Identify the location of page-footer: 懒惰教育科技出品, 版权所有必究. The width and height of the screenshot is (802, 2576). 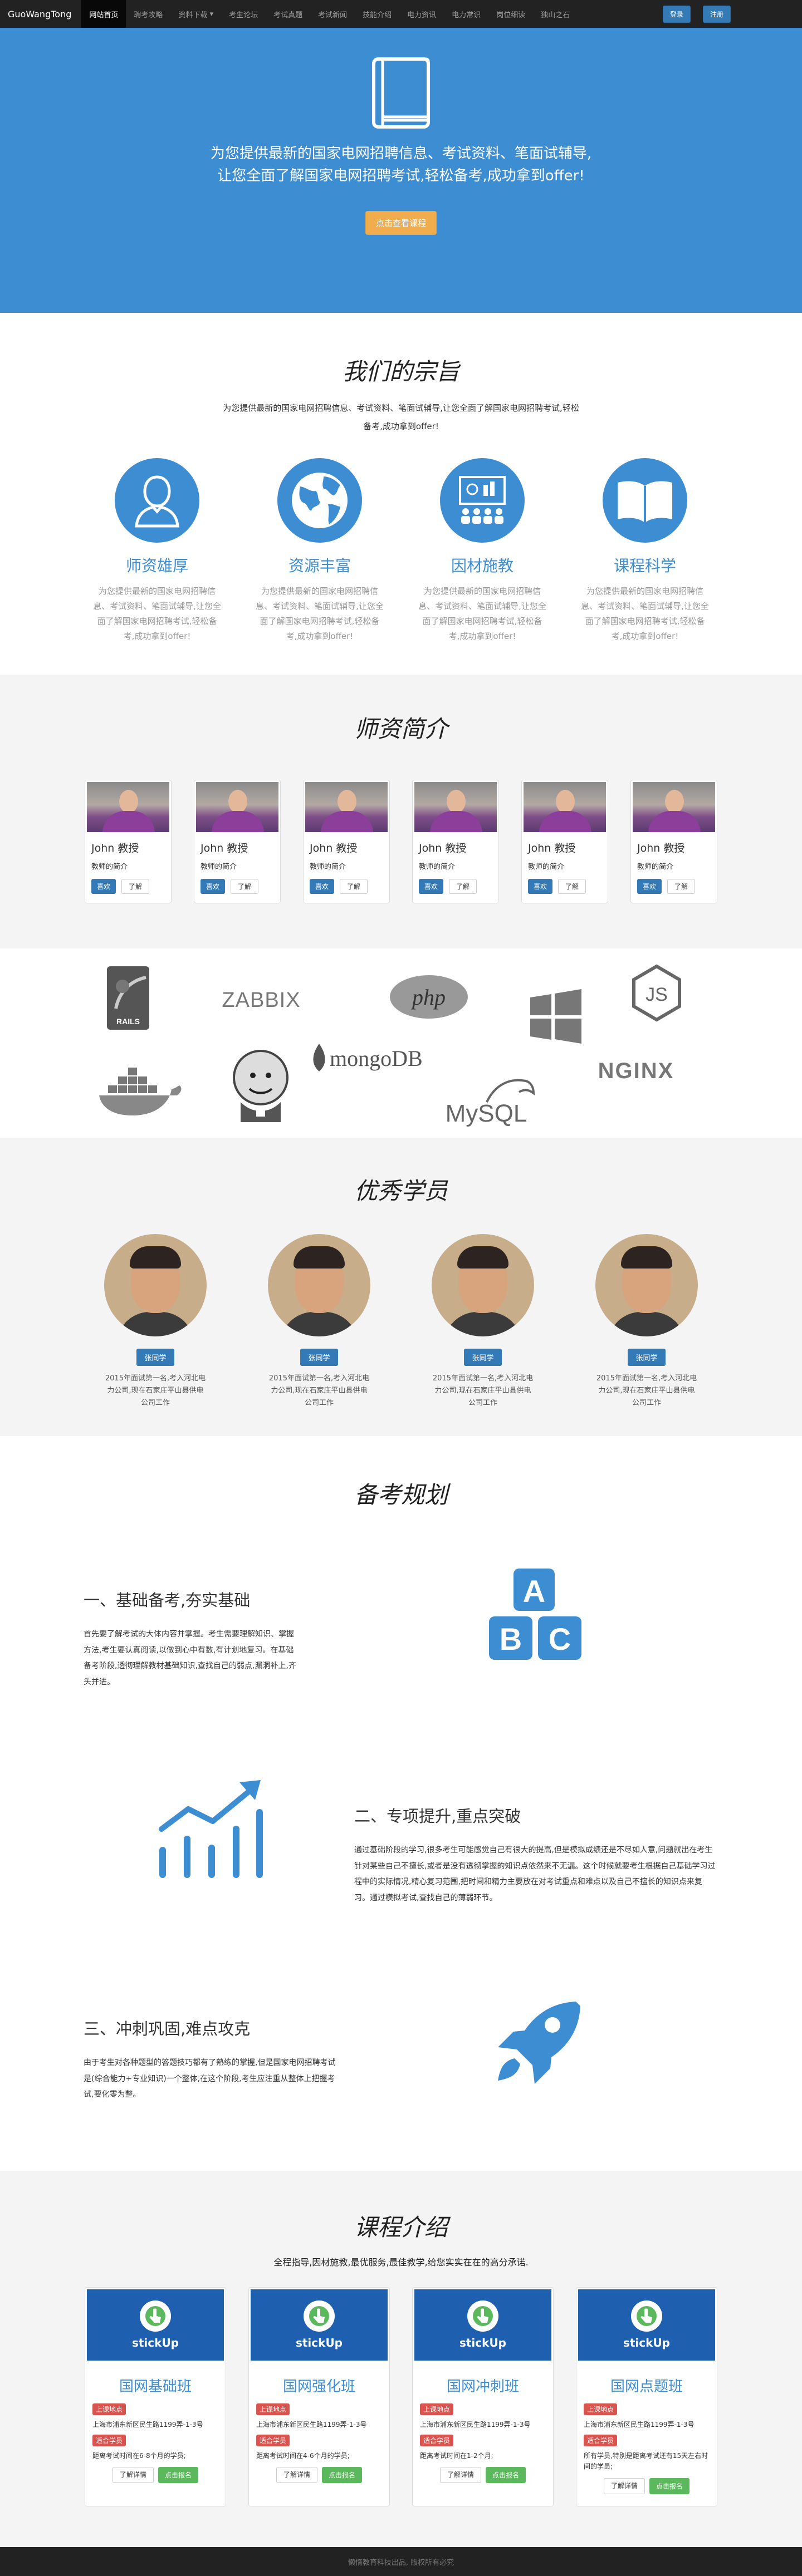
(401, 2561).